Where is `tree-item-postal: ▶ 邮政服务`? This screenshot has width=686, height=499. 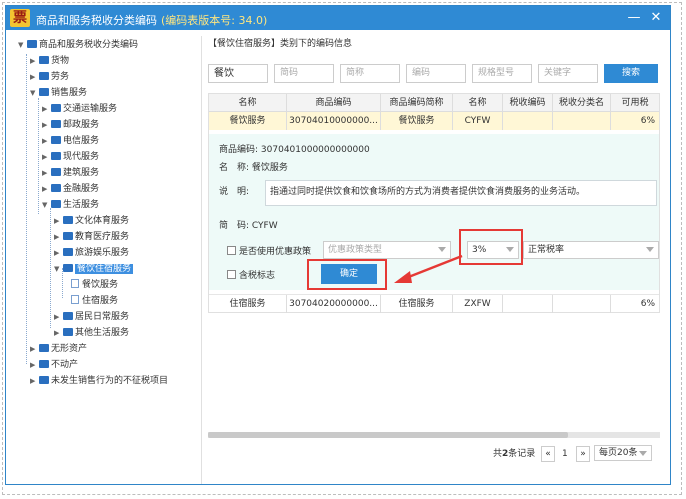 tree-item-postal: ▶ 邮政服务 is located at coordinates (70, 125).